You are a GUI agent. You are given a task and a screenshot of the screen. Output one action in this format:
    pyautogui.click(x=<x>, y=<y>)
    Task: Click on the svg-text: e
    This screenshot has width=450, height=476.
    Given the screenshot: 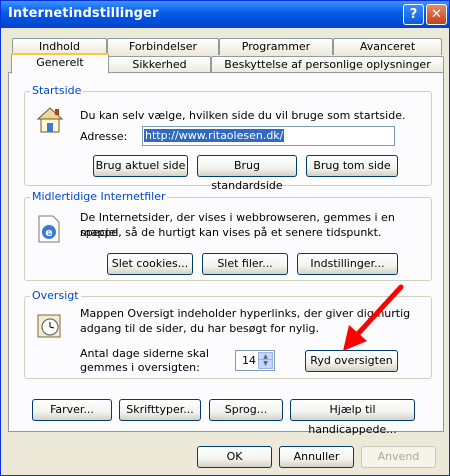 What is the action you would take?
    pyautogui.click(x=48, y=232)
    